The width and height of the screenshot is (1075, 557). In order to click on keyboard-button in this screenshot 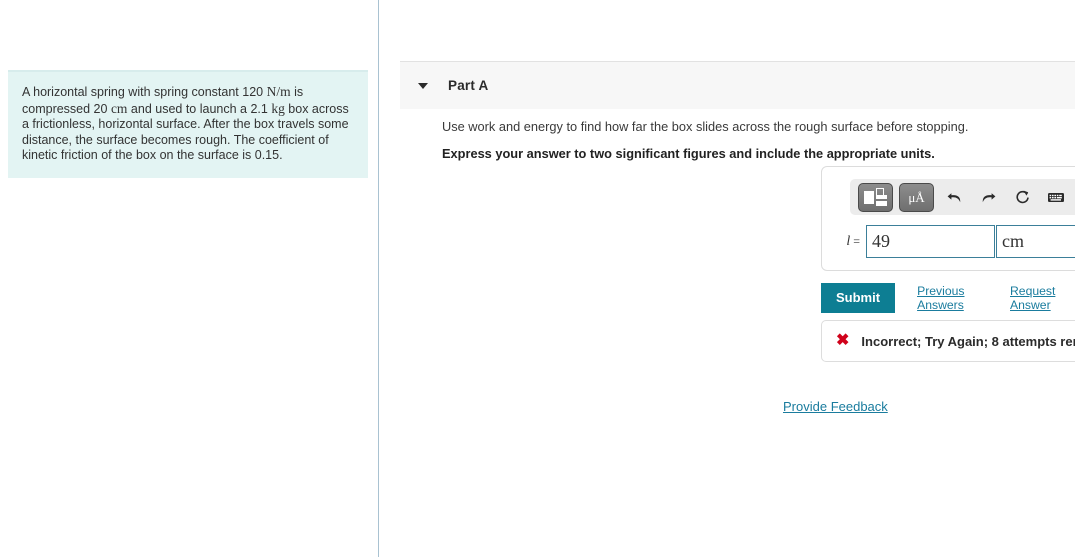, I will do `click(1056, 197)`.